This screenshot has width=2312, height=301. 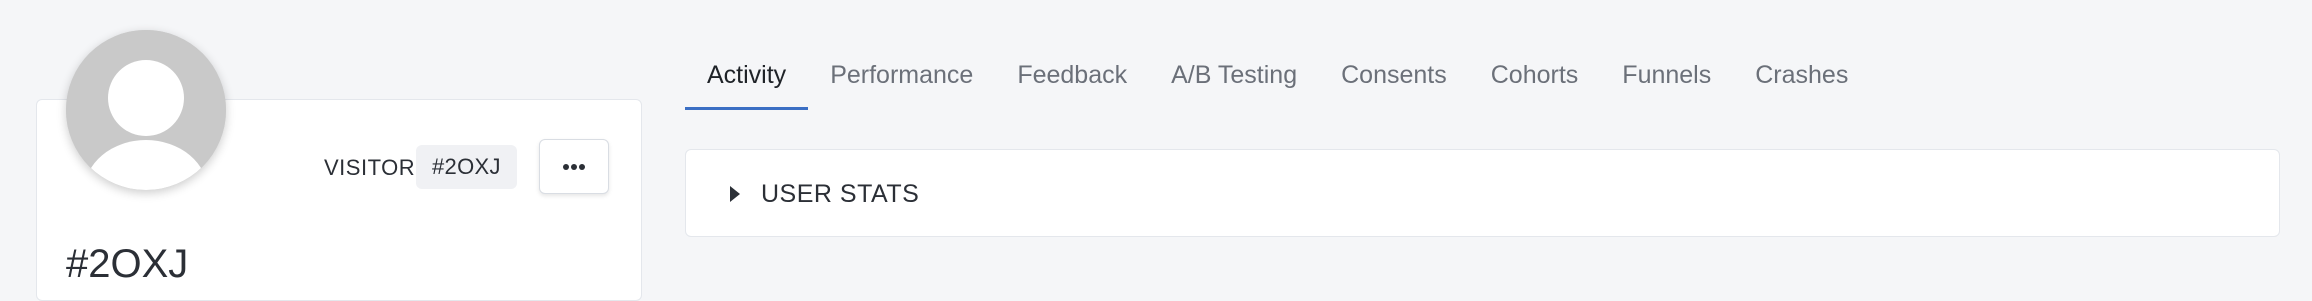 I want to click on tab-performance: Performance, so click(x=901, y=78).